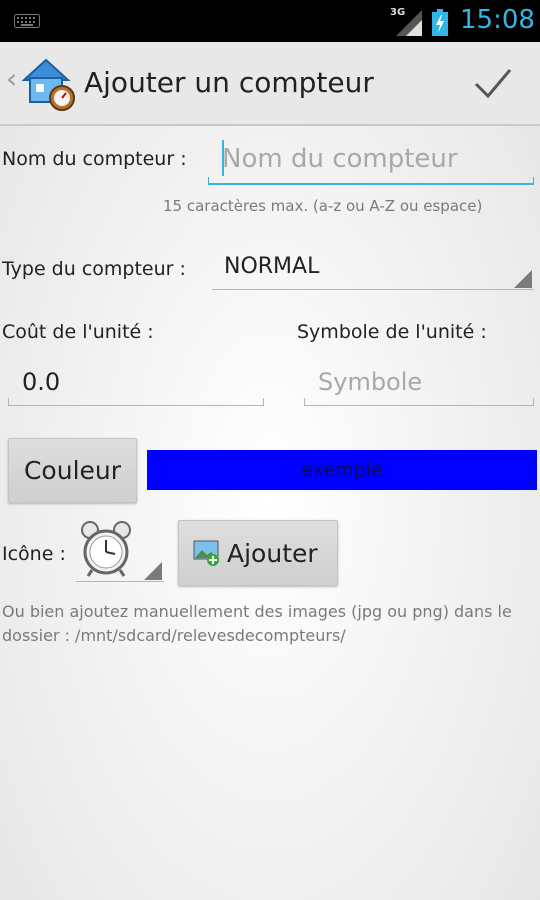  Describe the element at coordinates (11, 78) in the screenshot. I see `chevron-left-icon: ‹` at that location.